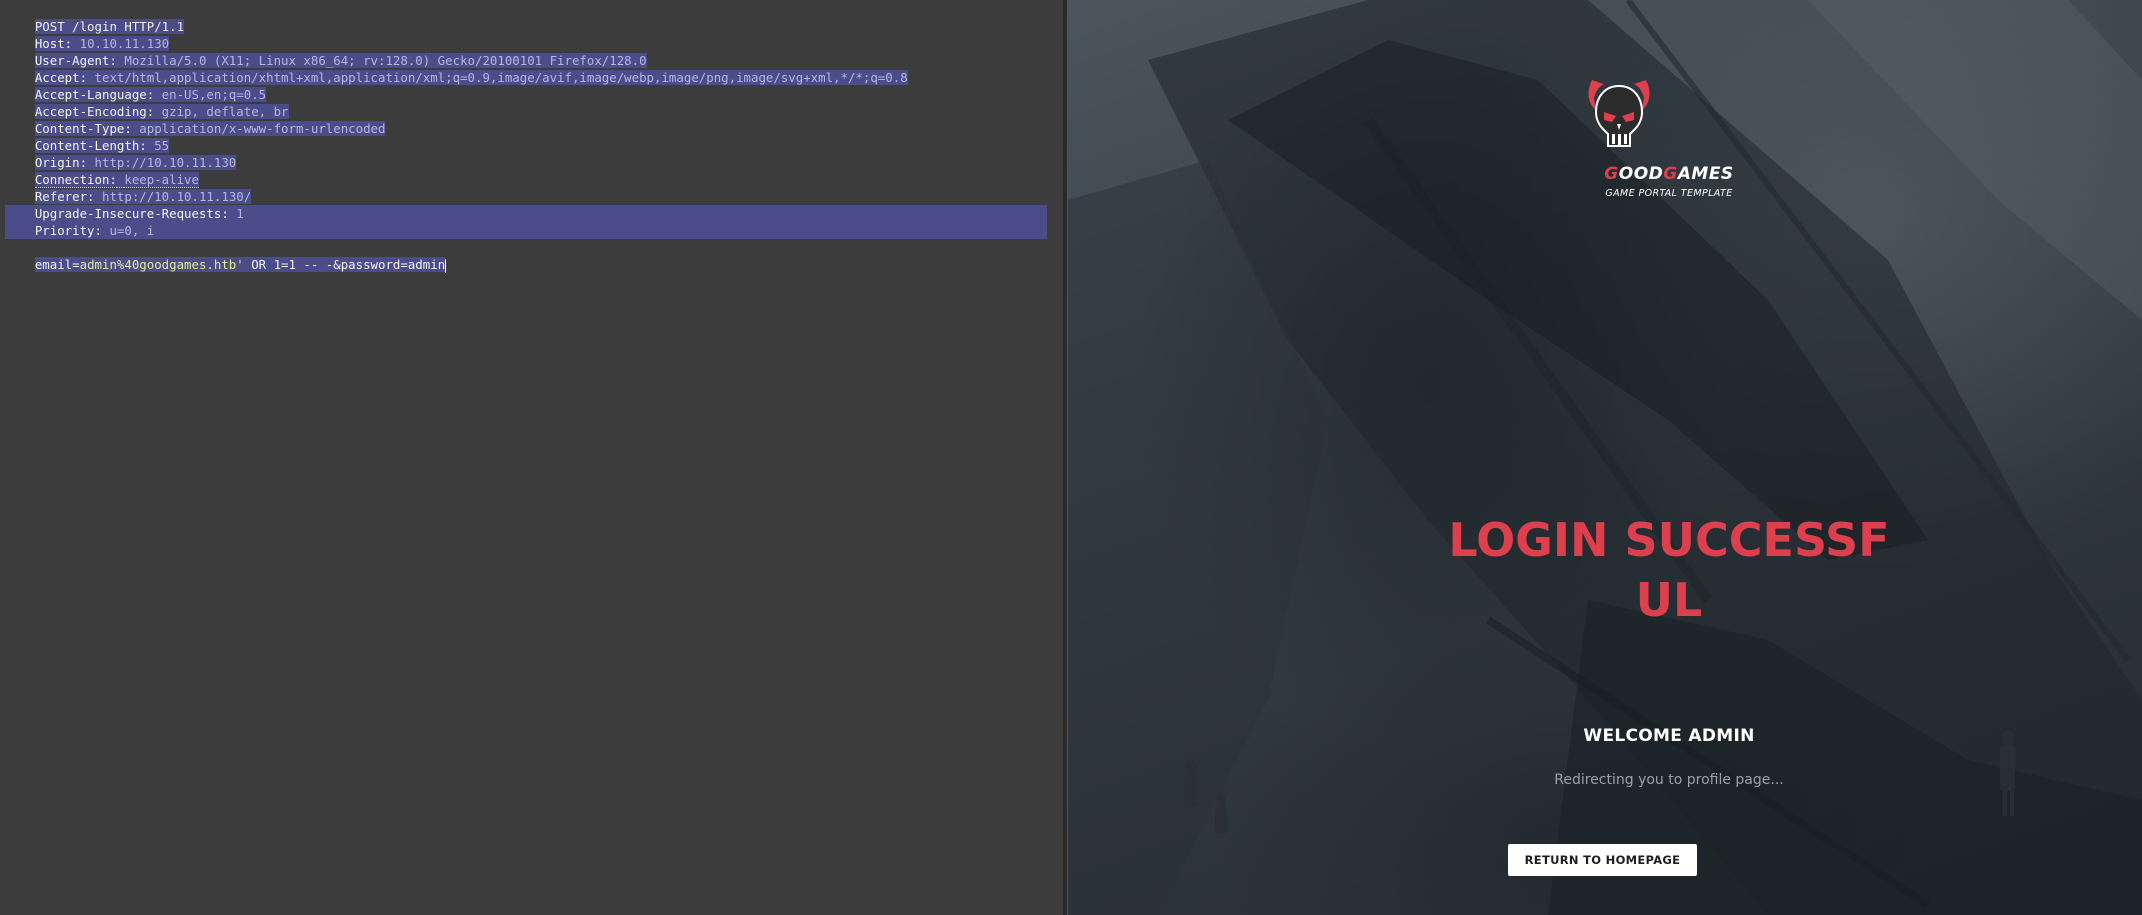 The height and width of the screenshot is (915, 2142). What do you see at coordinates (262, 128) in the screenshot?
I see `header-value: application/x-www-form-urlencoded` at bounding box center [262, 128].